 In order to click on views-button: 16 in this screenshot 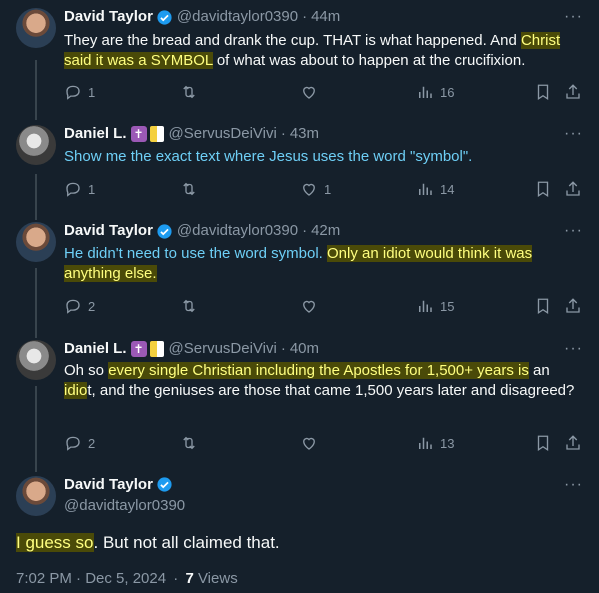, I will do `click(435, 92)`.